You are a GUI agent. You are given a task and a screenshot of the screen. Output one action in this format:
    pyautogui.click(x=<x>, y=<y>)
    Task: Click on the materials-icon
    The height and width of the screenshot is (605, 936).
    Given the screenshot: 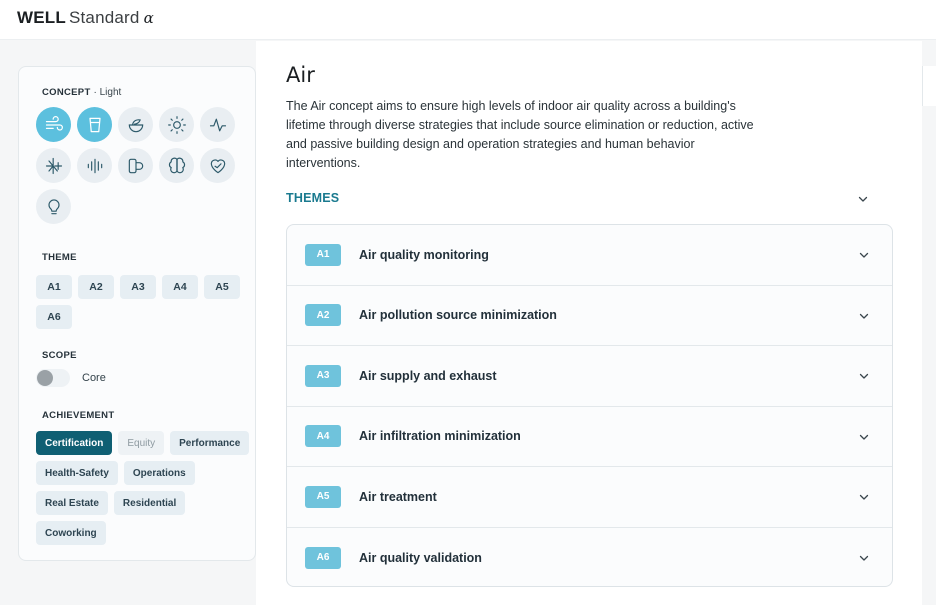 What is the action you would take?
    pyautogui.click(x=135, y=165)
    